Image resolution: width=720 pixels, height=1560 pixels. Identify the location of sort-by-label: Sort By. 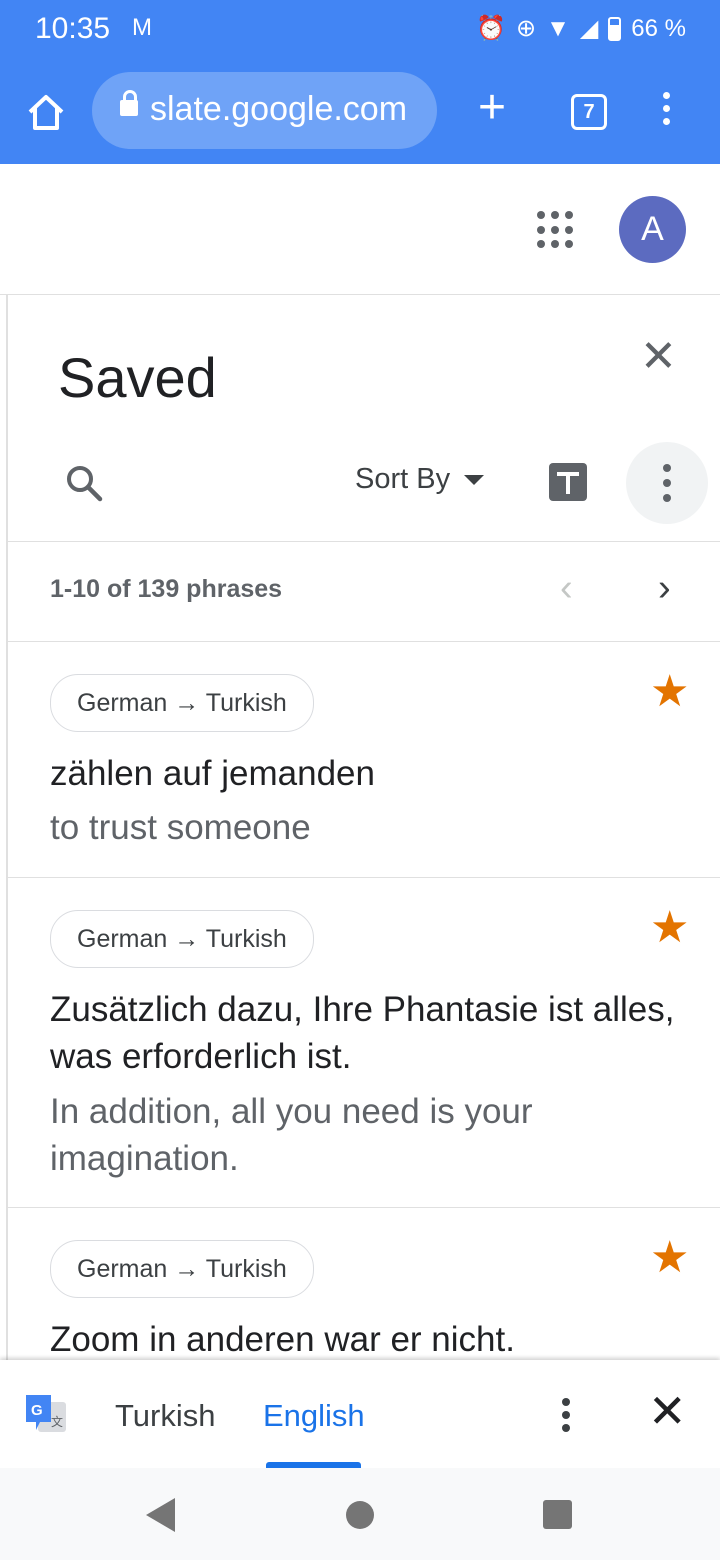
(403, 479).